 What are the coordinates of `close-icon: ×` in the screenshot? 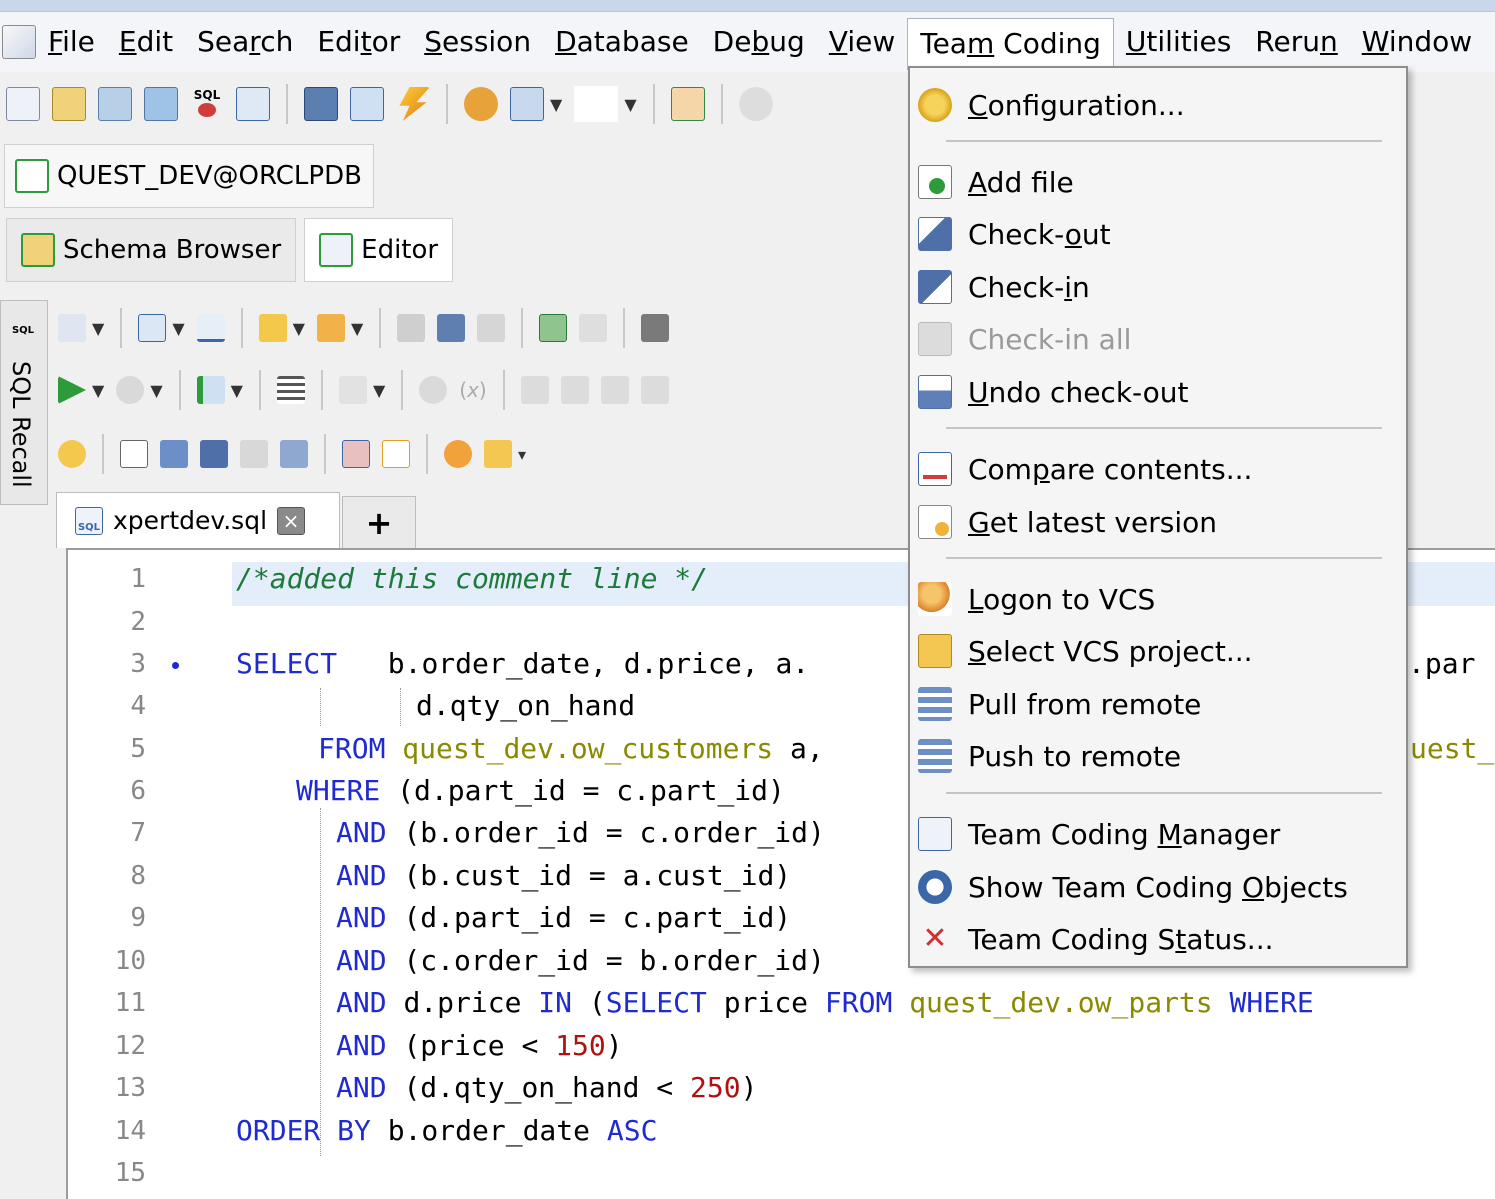 It's located at (291, 520).